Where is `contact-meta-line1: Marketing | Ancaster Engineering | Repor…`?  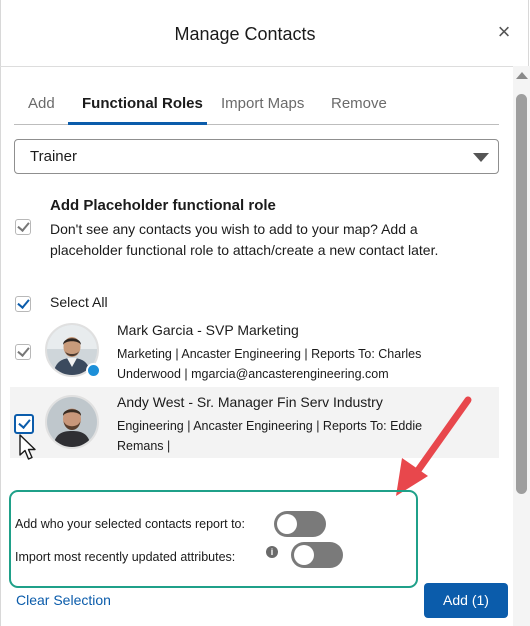
contact-meta-line1: Marketing | Ancaster Engineering | Repor… is located at coordinates (269, 354).